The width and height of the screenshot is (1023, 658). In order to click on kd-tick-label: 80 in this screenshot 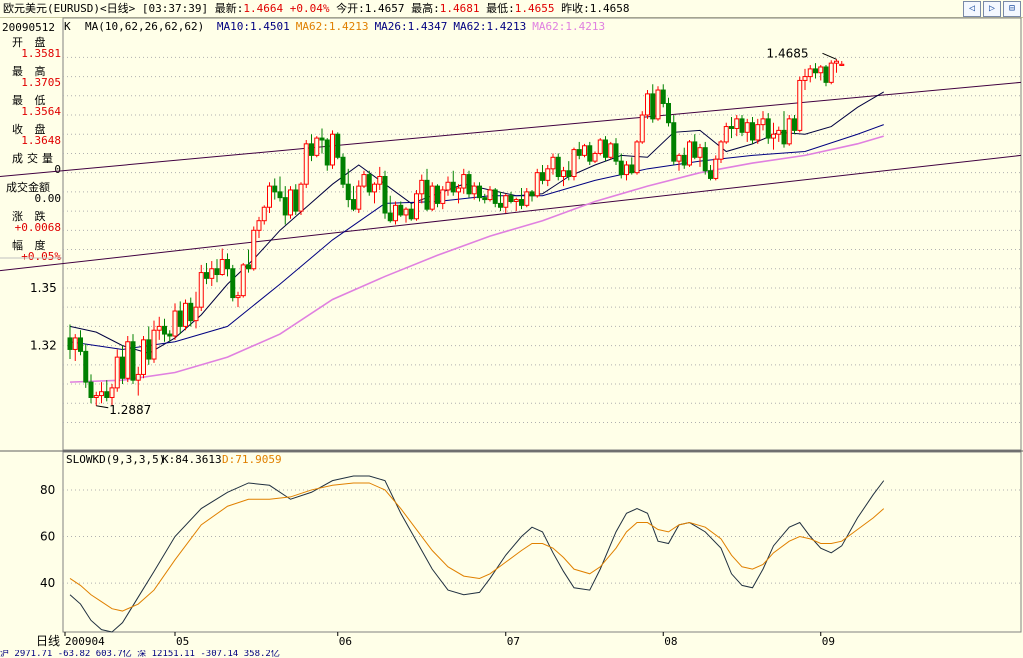, I will do `click(47, 490)`.